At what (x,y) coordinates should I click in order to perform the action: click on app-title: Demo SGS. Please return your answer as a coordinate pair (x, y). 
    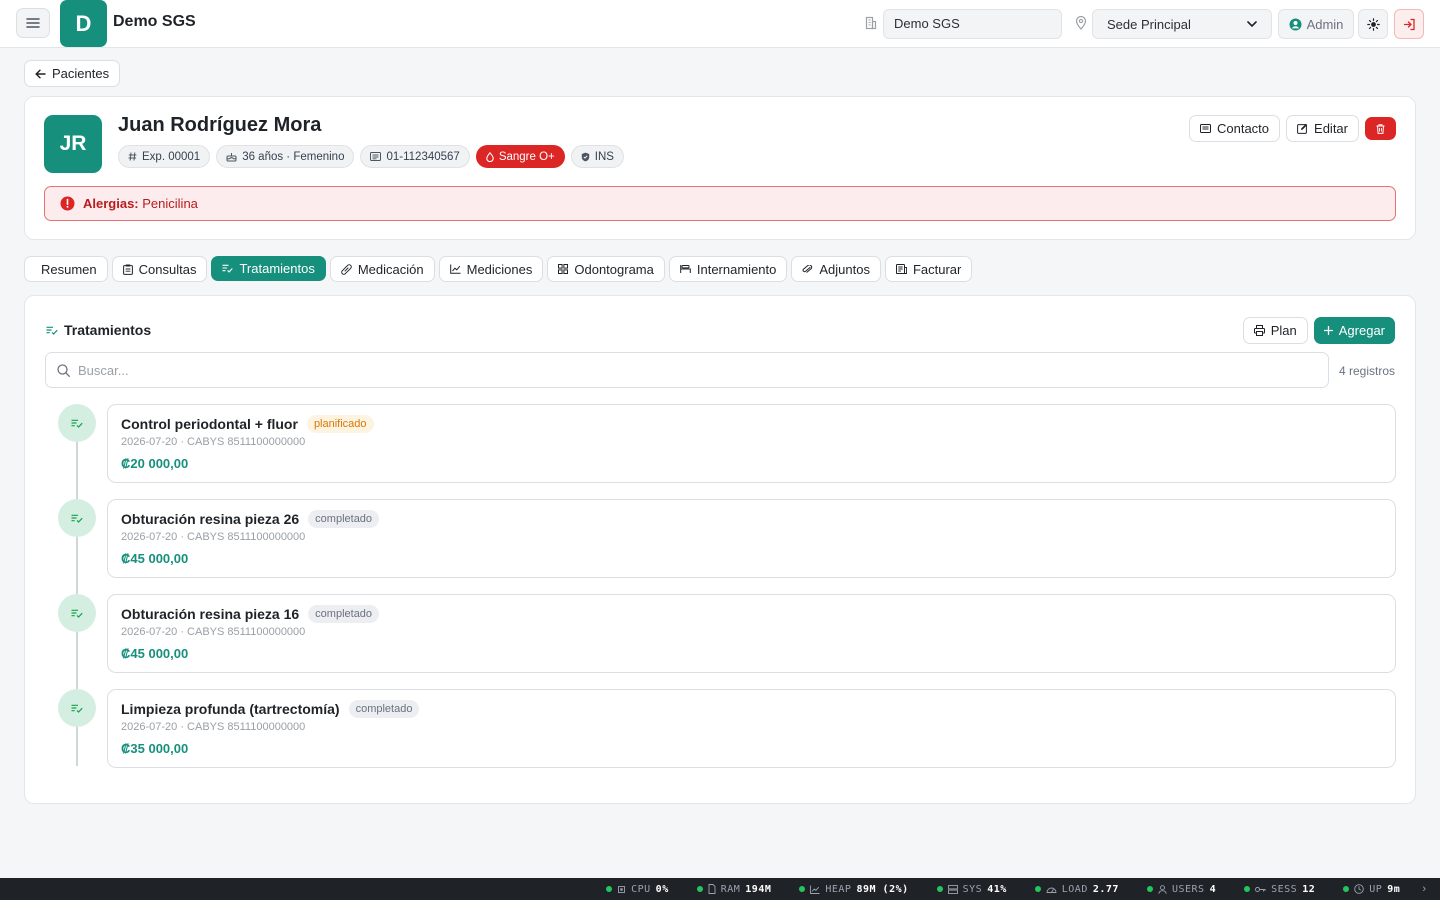
    Looking at the image, I should click on (154, 21).